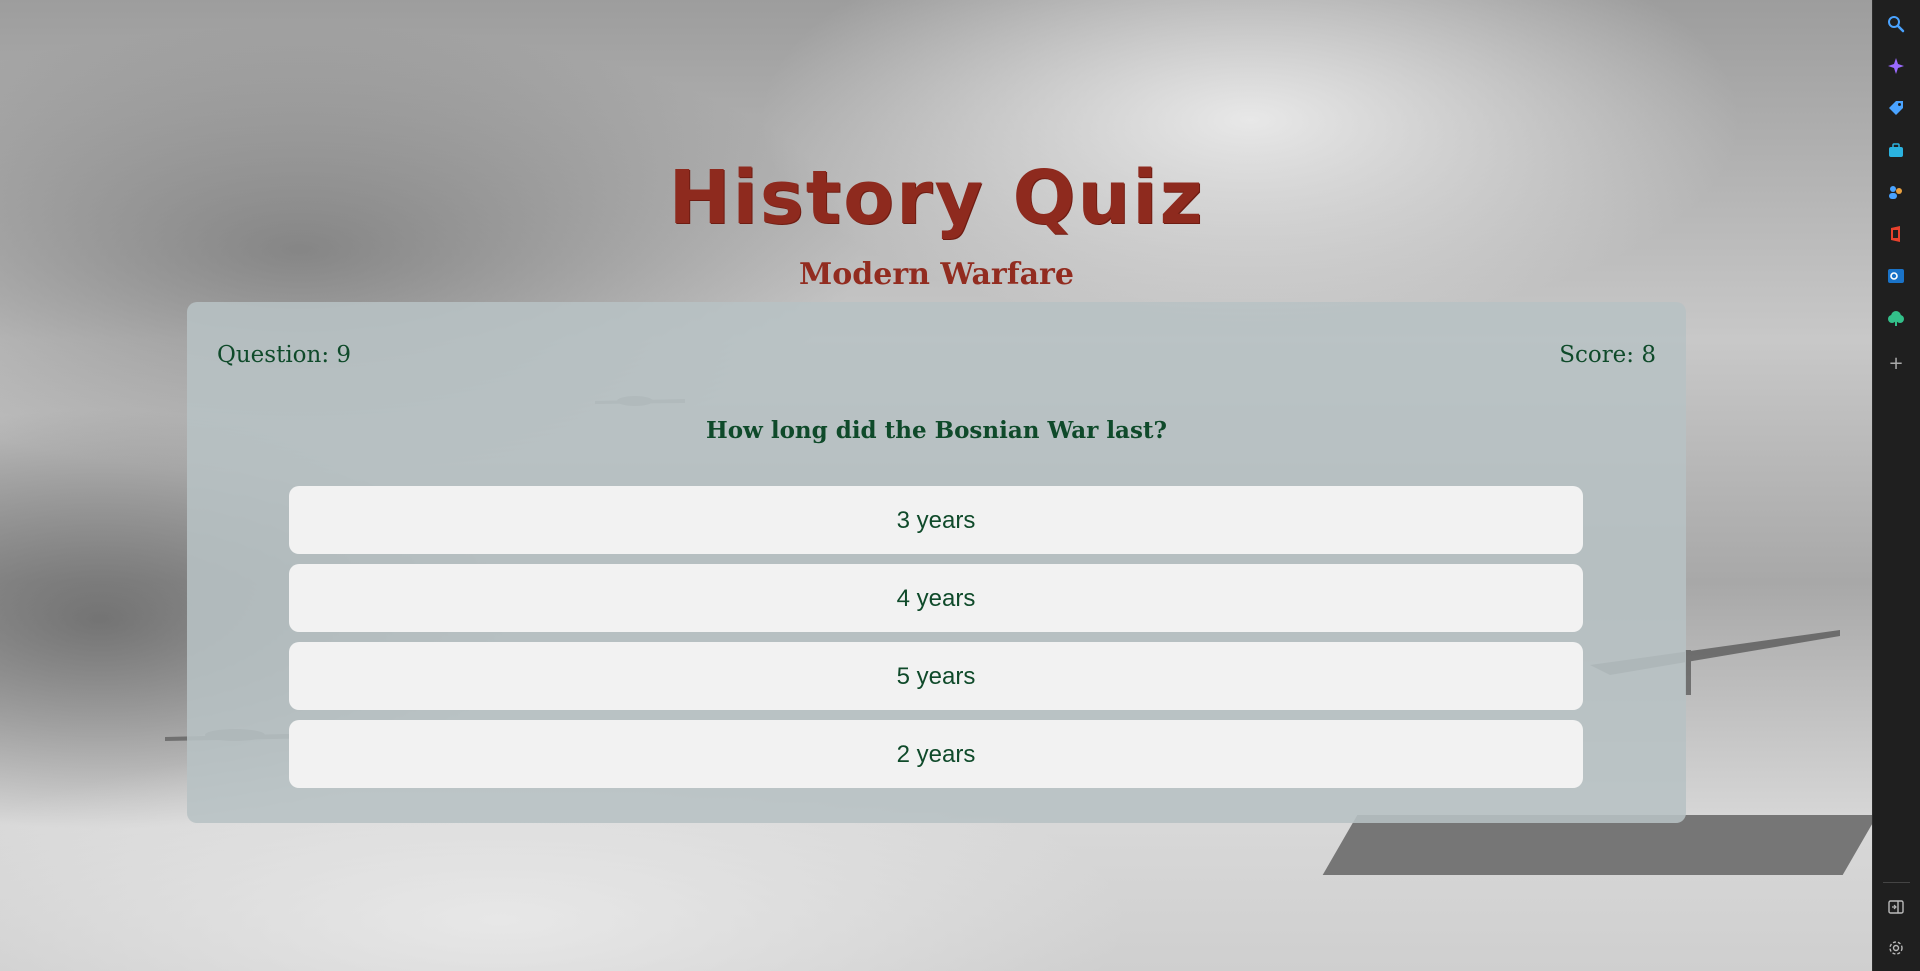  What do you see at coordinates (1896, 24) in the screenshot?
I see `search-icon` at bounding box center [1896, 24].